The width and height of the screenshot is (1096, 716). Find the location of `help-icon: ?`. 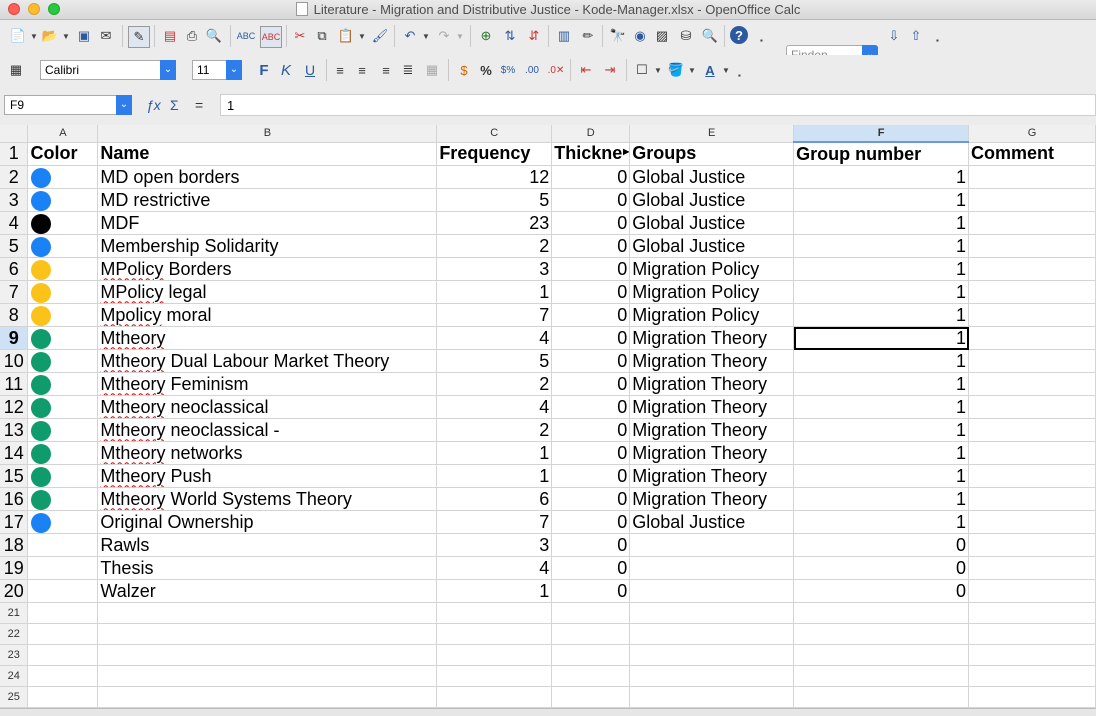

help-icon: ? is located at coordinates (739, 35).